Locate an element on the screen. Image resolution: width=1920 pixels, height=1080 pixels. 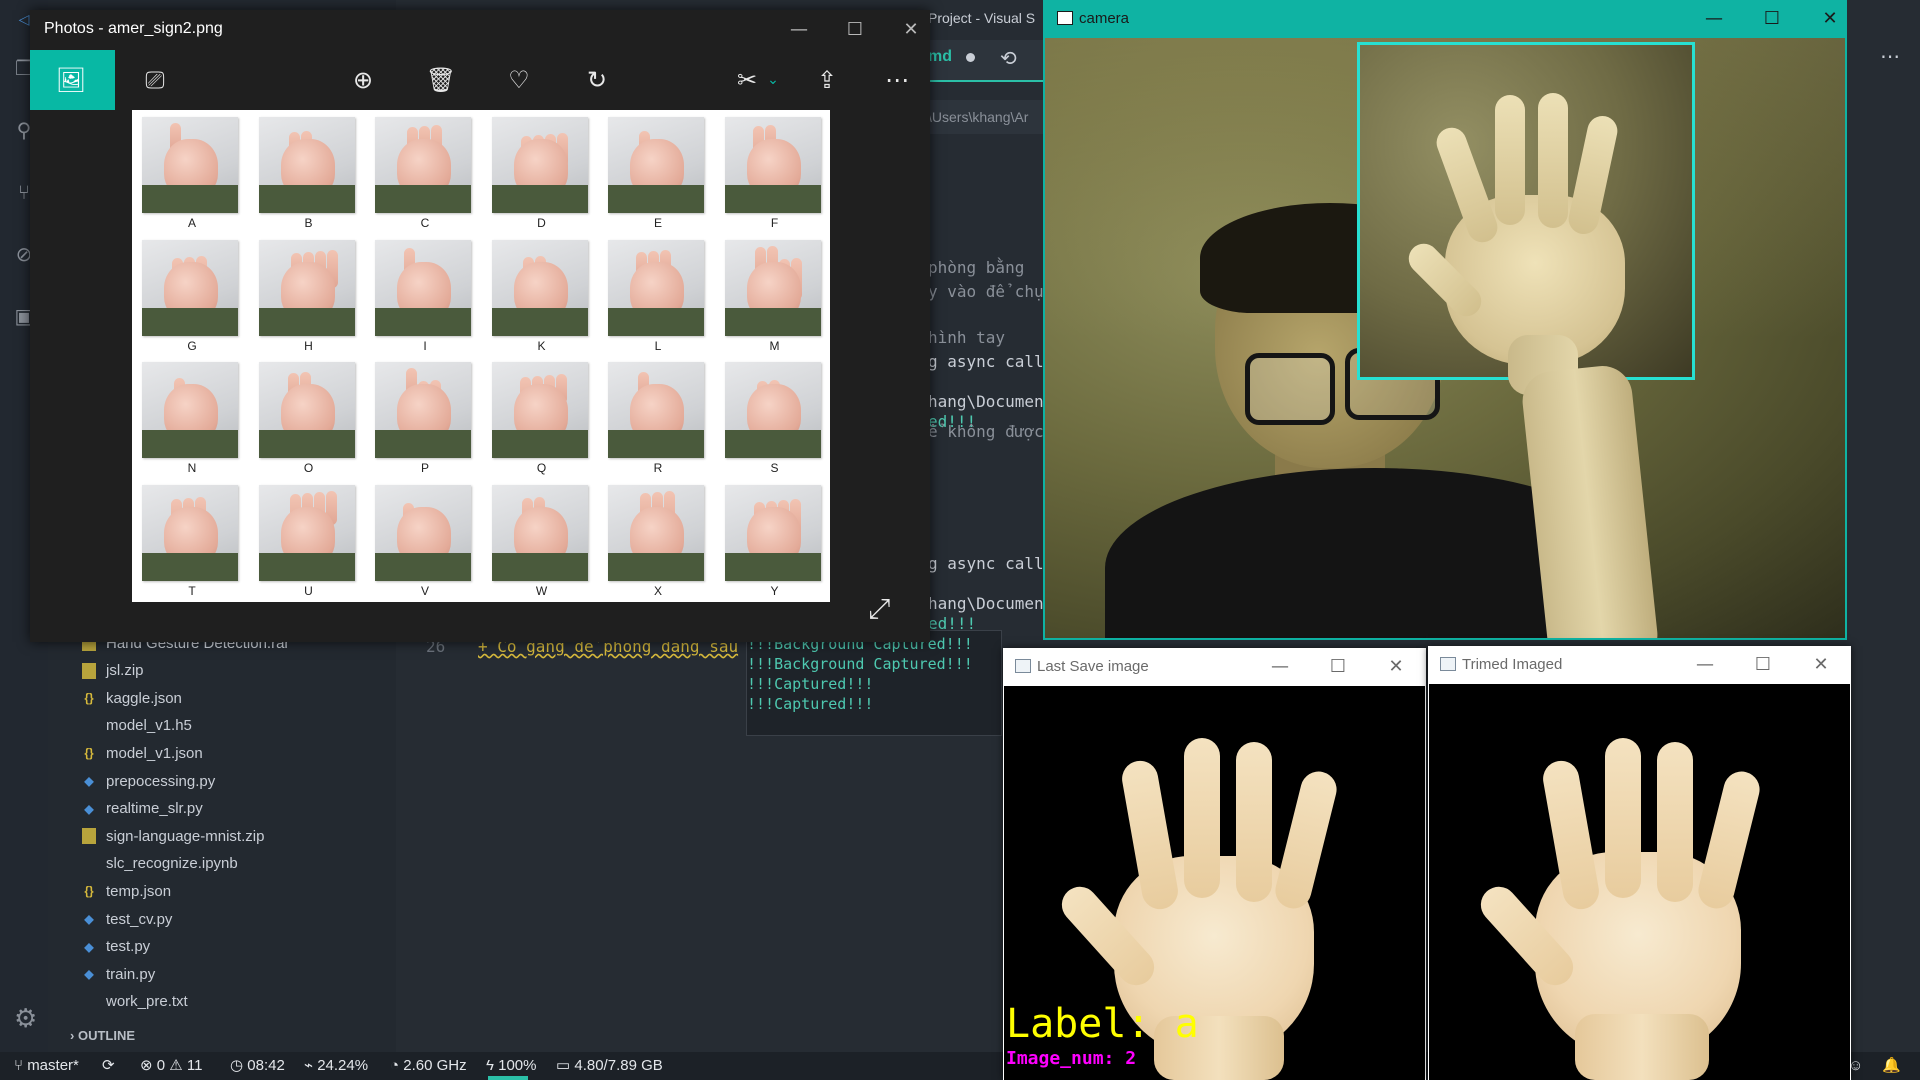
prediction-label: Label: a is located at coordinates (1102, 1024).